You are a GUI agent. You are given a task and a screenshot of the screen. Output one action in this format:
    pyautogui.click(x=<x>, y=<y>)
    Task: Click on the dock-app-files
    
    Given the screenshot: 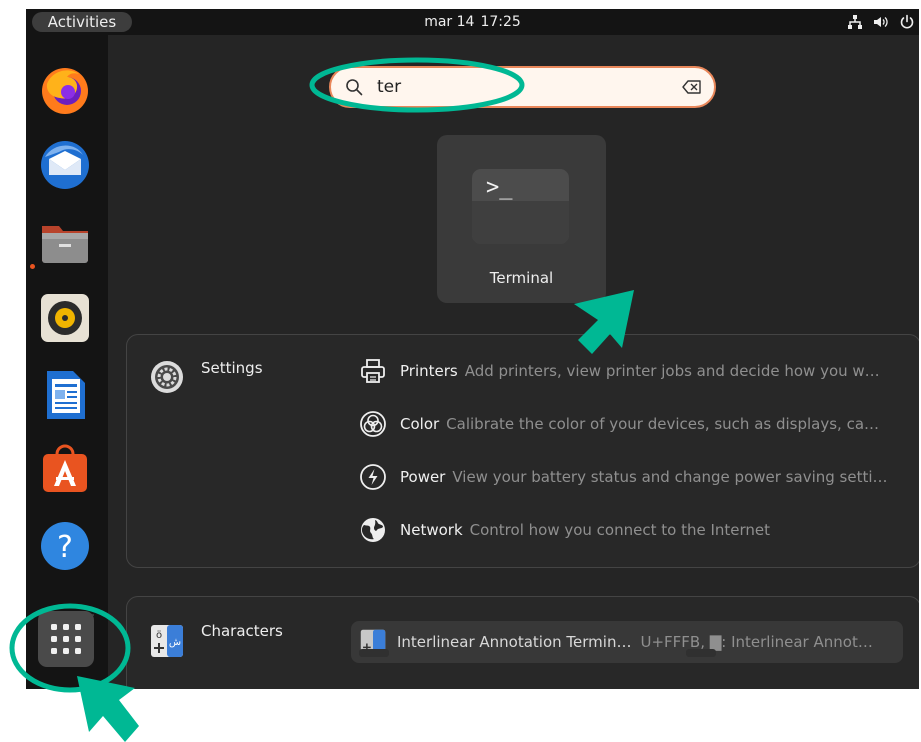 What is the action you would take?
    pyautogui.click(x=65, y=242)
    